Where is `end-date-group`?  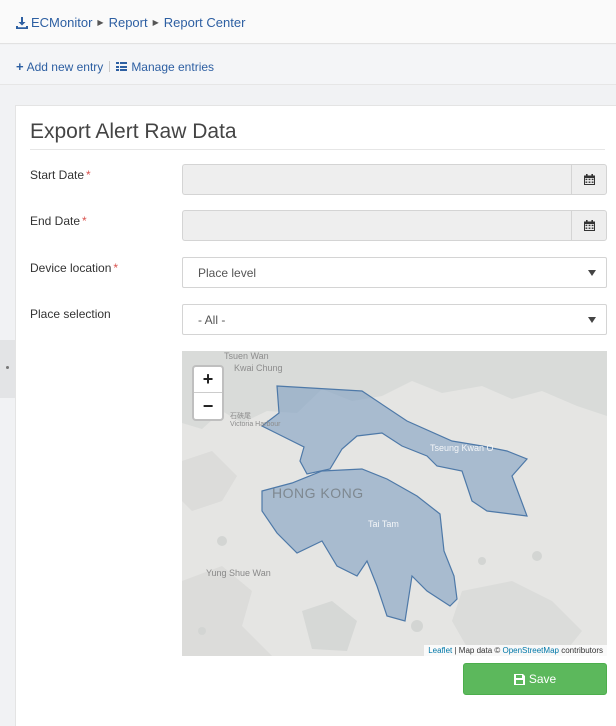 end-date-group is located at coordinates (394, 225).